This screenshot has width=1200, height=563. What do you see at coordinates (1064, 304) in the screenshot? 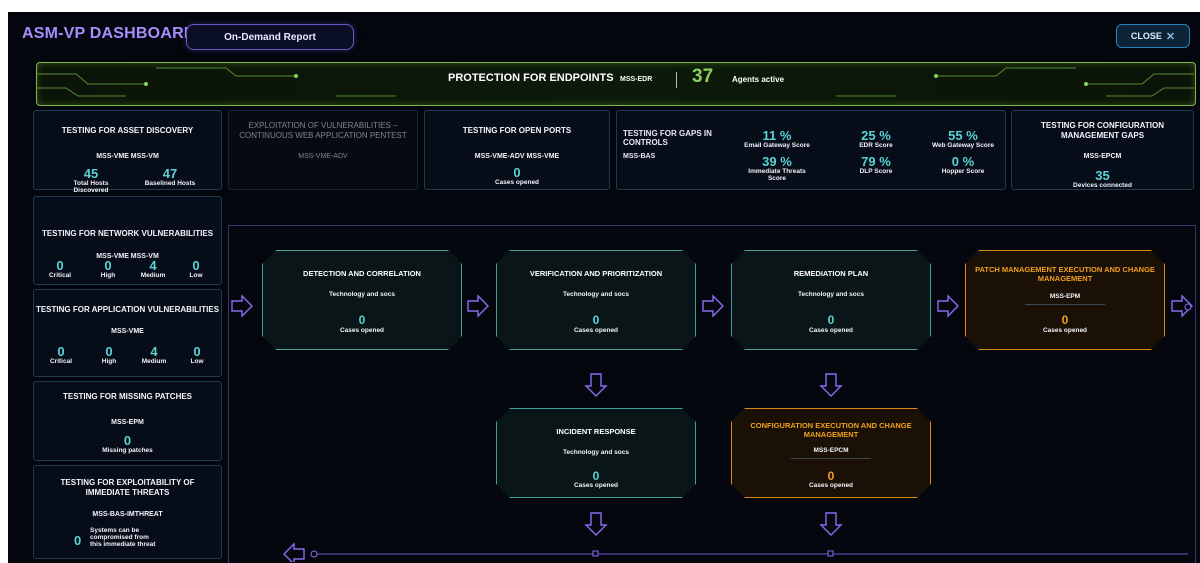
I see `node-divider` at bounding box center [1064, 304].